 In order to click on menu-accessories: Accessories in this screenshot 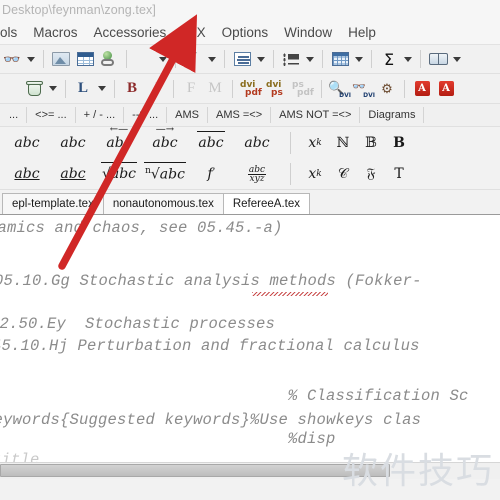, I will do `click(130, 32)`.